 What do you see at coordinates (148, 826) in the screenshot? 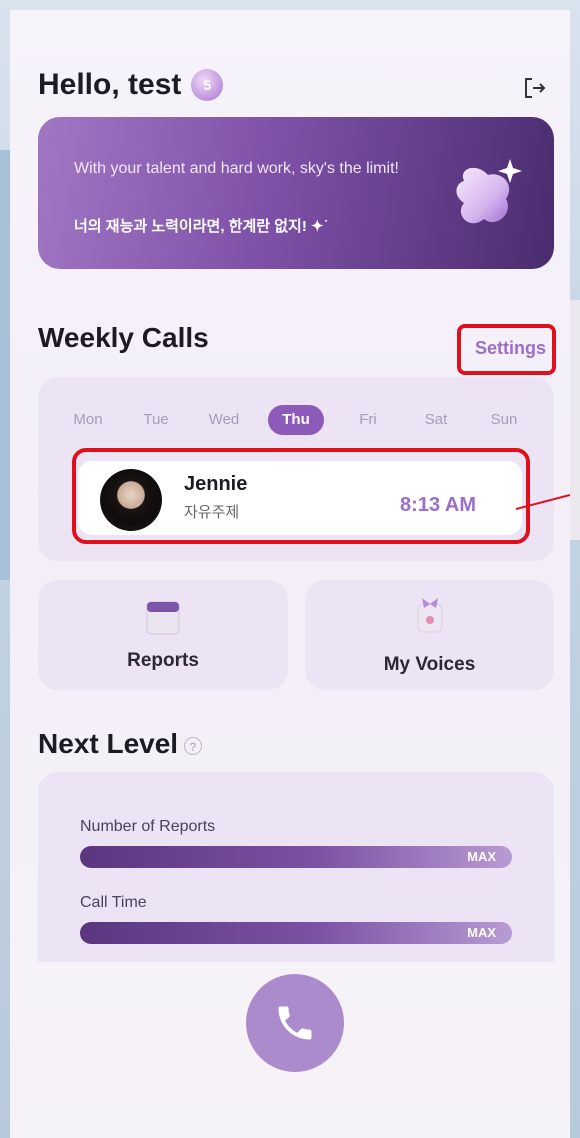
I see `reports-count-label: Number of Reports` at bounding box center [148, 826].